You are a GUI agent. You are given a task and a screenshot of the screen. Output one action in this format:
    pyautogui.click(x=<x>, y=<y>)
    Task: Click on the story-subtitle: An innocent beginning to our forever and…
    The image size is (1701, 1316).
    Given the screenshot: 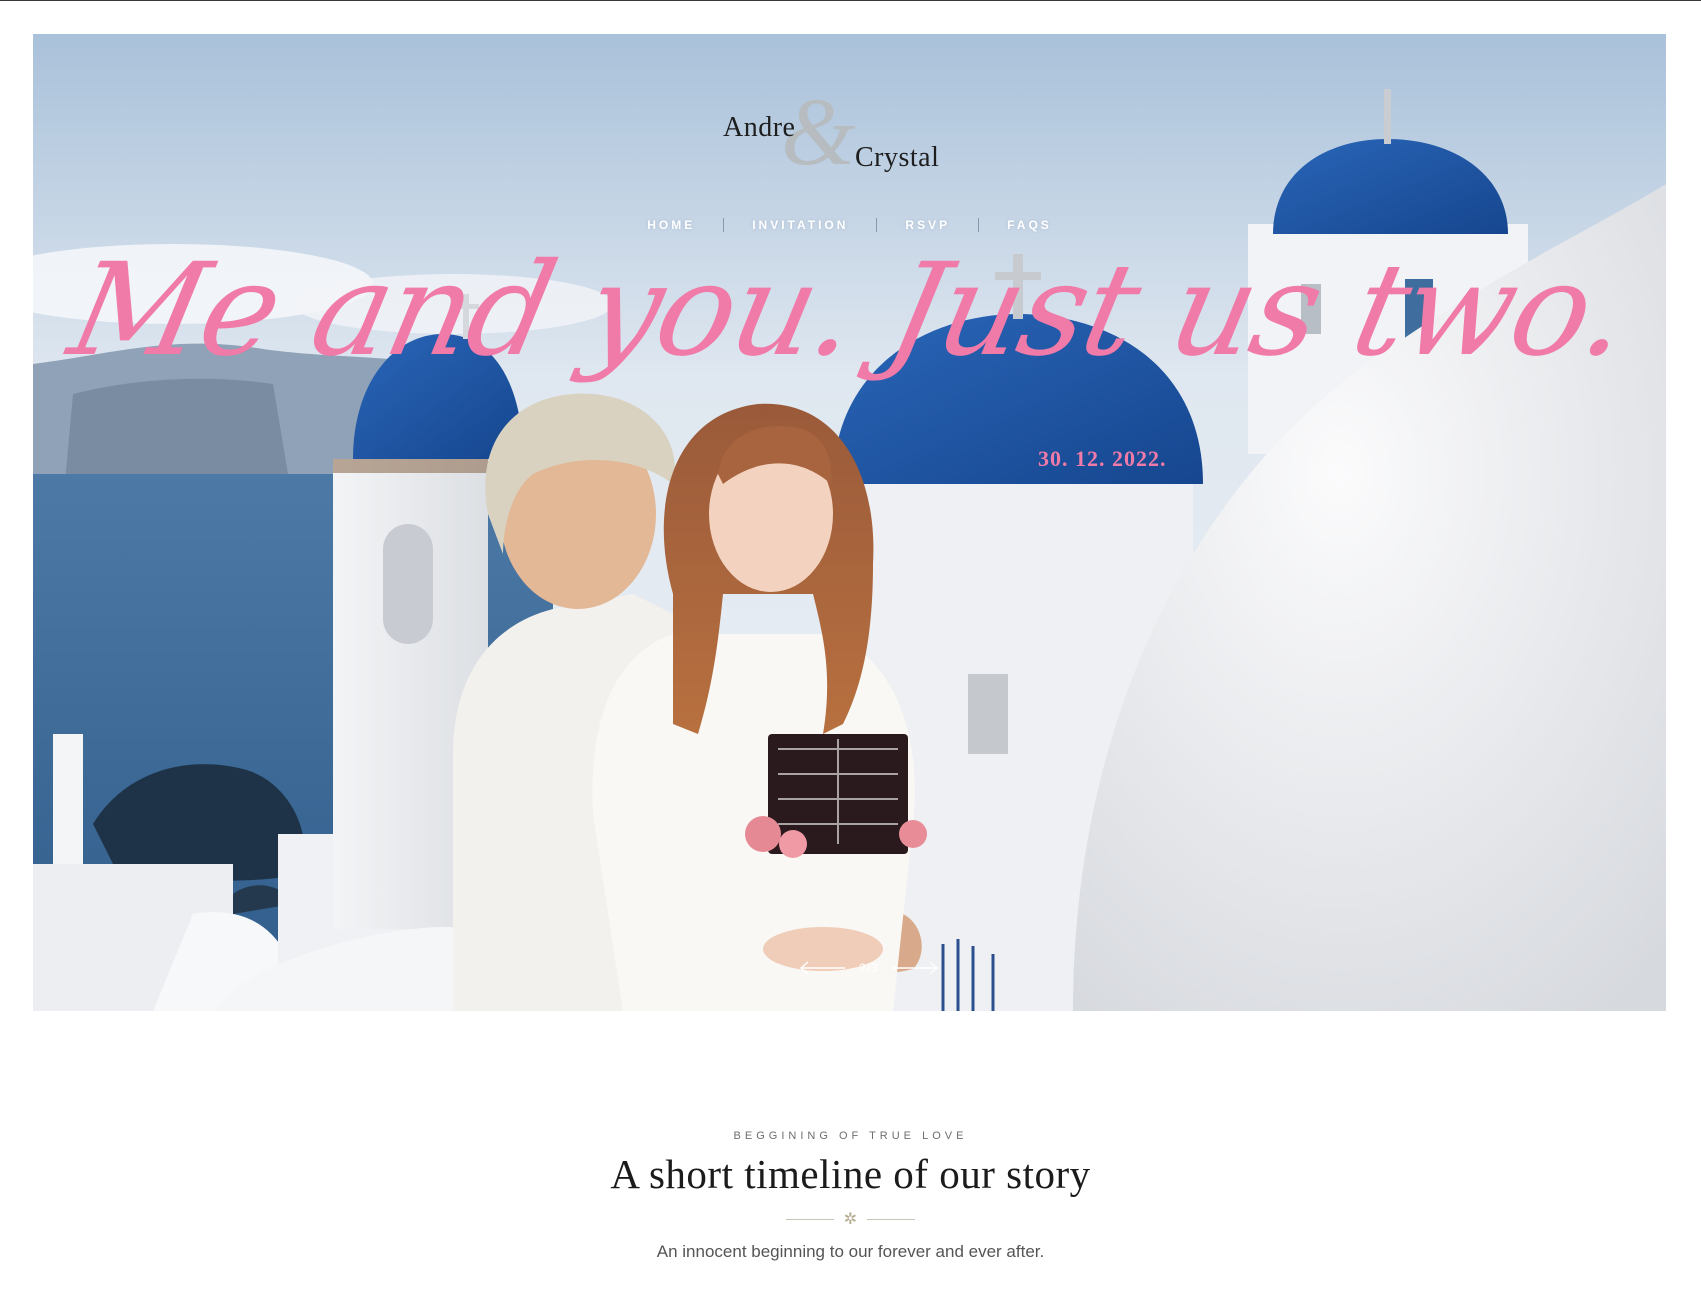 What is the action you would take?
    pyautogui.click(x=850, y=1251)
    